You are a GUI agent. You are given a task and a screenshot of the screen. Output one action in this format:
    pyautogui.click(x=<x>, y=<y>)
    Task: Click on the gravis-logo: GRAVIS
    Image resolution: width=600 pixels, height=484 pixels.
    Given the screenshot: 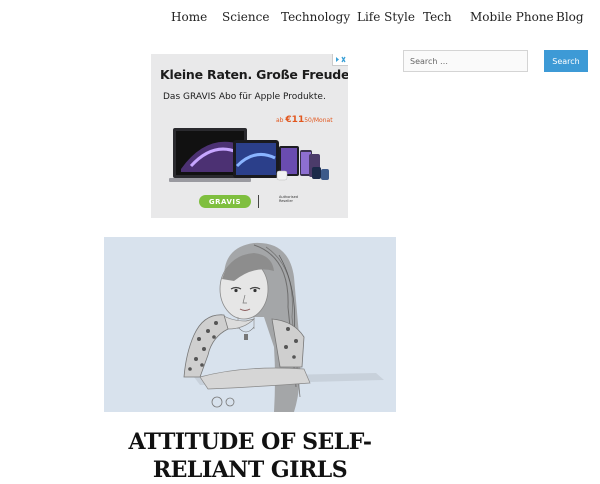 What is the action you would take?
    pyautogui.click(x=225, y=201)
    